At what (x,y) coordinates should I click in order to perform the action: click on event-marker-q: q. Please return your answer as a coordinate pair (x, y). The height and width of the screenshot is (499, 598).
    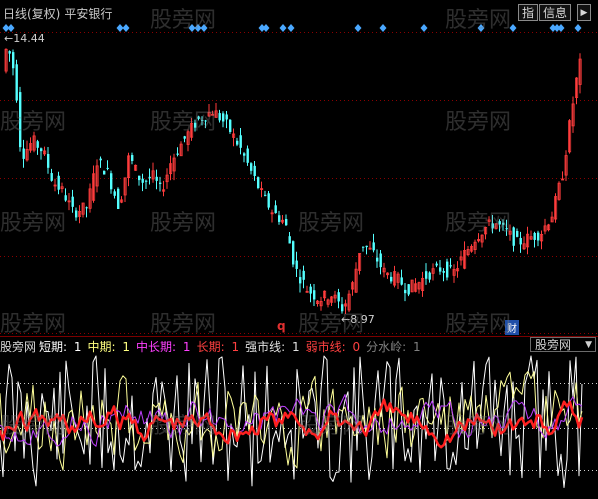
    Looking at the image, I should click on (281, 326).